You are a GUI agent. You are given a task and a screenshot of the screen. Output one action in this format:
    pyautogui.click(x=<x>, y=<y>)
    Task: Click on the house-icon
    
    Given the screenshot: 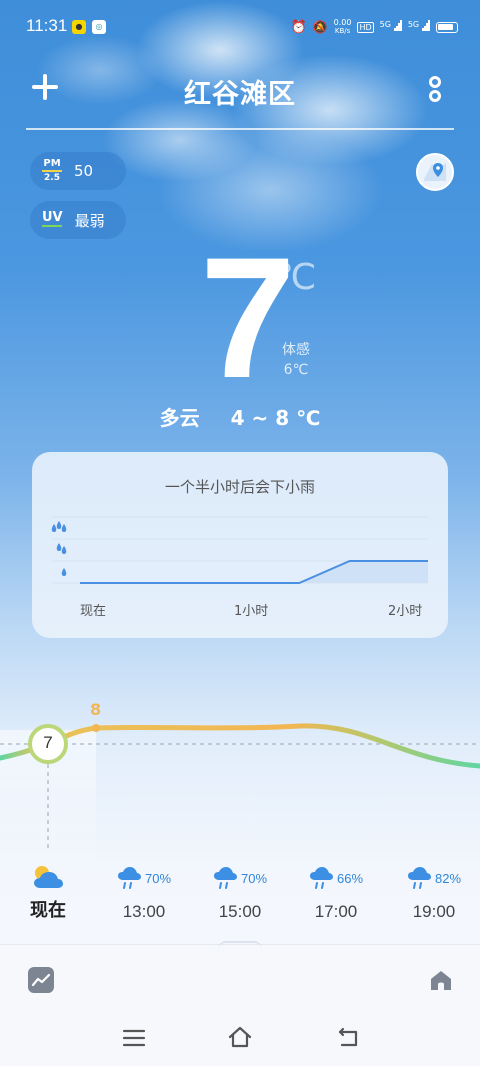 What is the action you would take?
    pyautogui.click(x=441, y=980)
    